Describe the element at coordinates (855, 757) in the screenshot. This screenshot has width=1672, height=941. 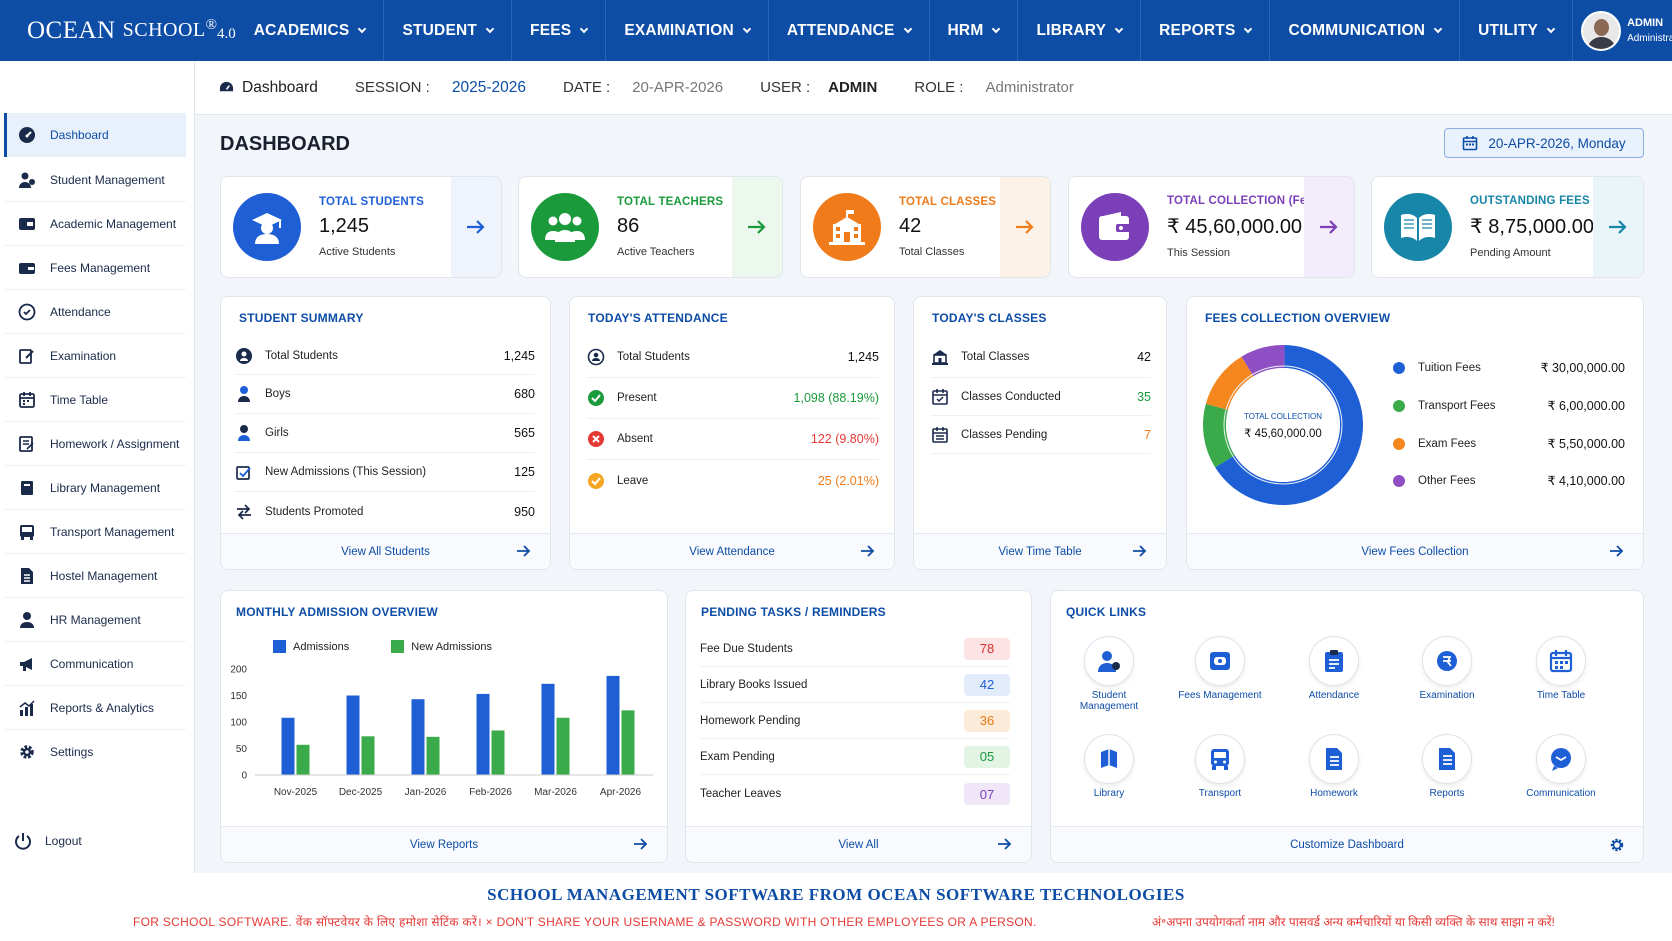
I see `task-item-exam: Exam Pending 05` at that location.